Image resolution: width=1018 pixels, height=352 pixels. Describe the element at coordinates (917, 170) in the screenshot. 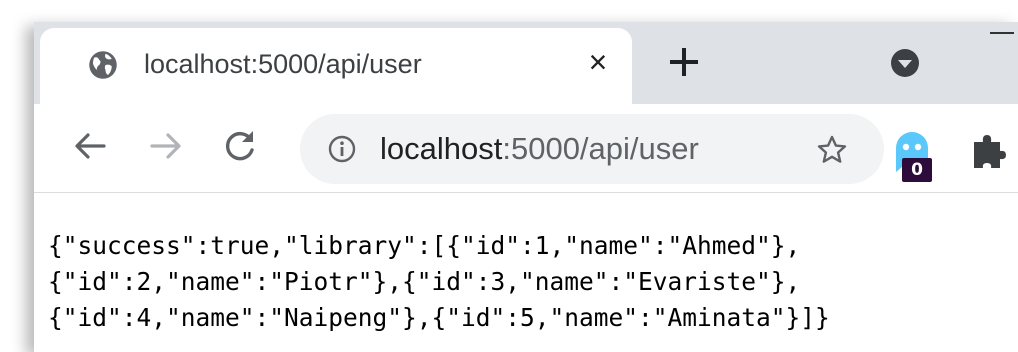

I see `extension-badge: 0` at that location.